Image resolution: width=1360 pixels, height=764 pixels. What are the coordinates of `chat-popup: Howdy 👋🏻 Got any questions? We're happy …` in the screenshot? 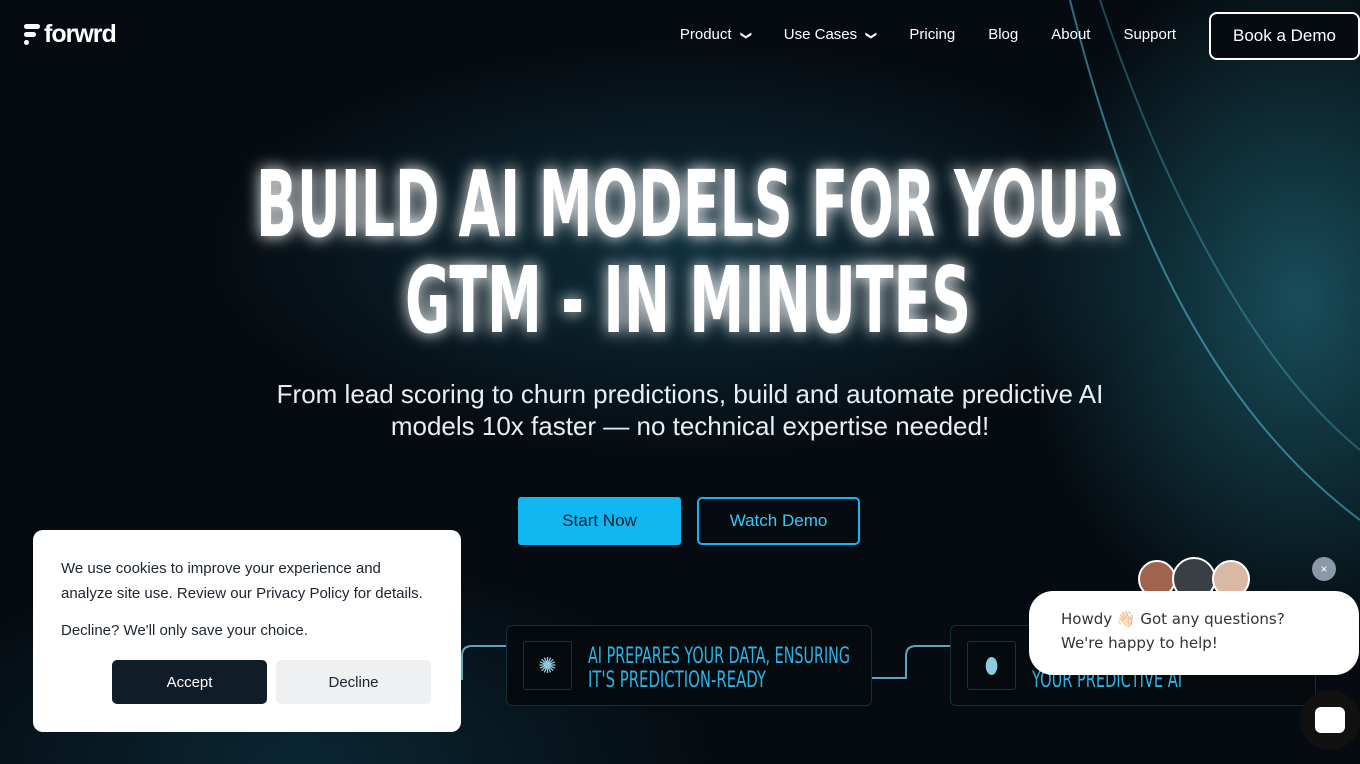 It's located at (1194, 633).